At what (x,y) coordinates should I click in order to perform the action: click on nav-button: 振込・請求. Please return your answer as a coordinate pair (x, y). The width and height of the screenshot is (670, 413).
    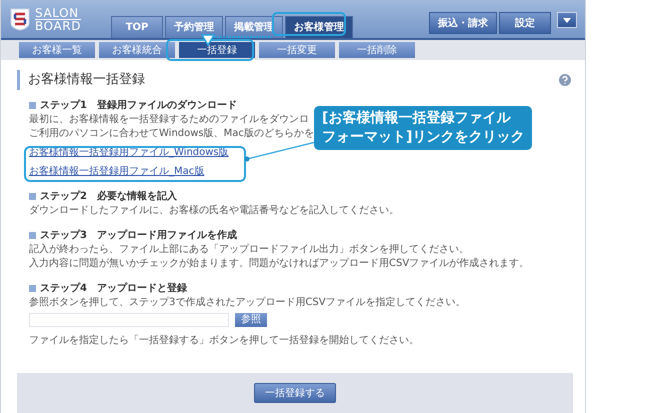
    Looking at the image, I should click on (463, 23).